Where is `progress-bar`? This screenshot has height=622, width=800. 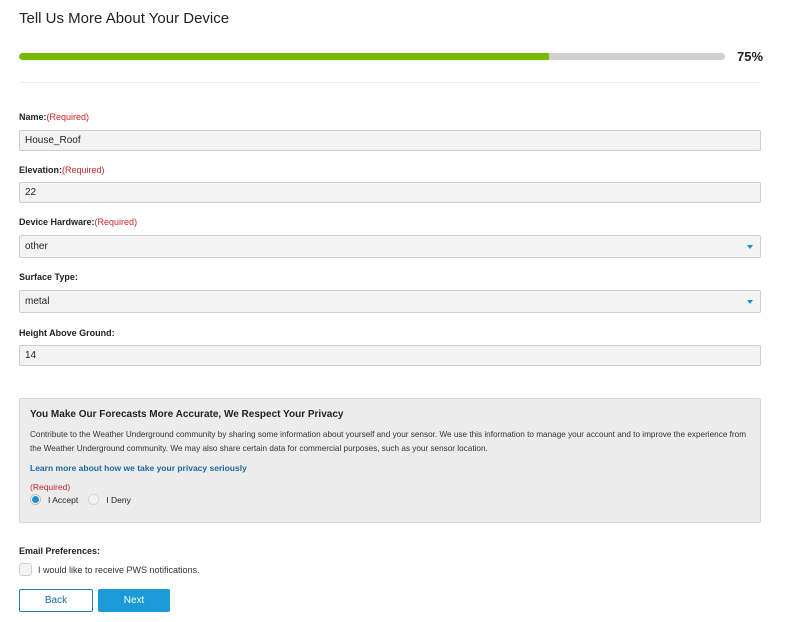 progress-bar is located at coordinates (372, 56).